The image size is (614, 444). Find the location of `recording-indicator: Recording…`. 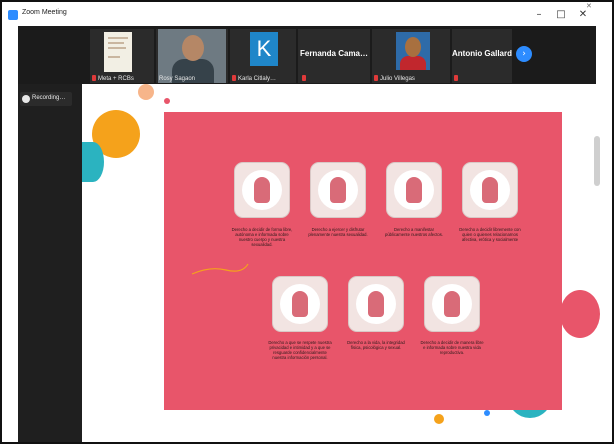

recording-indicator: Recording… is located at coordinates (46, 99).